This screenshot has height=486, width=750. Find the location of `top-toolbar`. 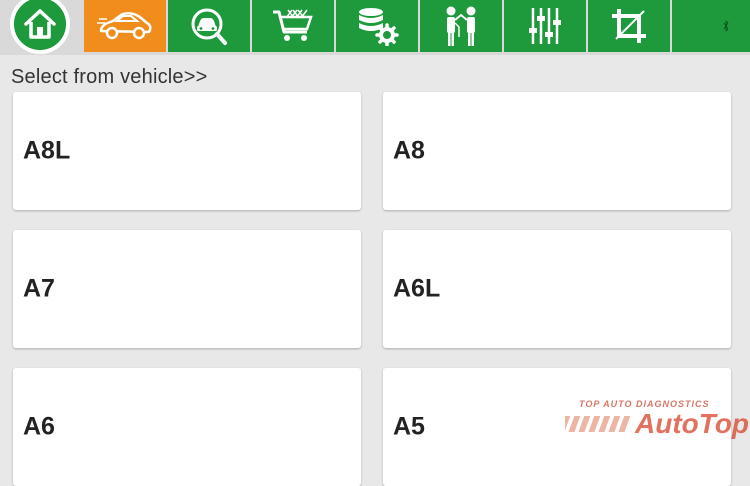

top-toolbar is located at coordinates (375, 27).